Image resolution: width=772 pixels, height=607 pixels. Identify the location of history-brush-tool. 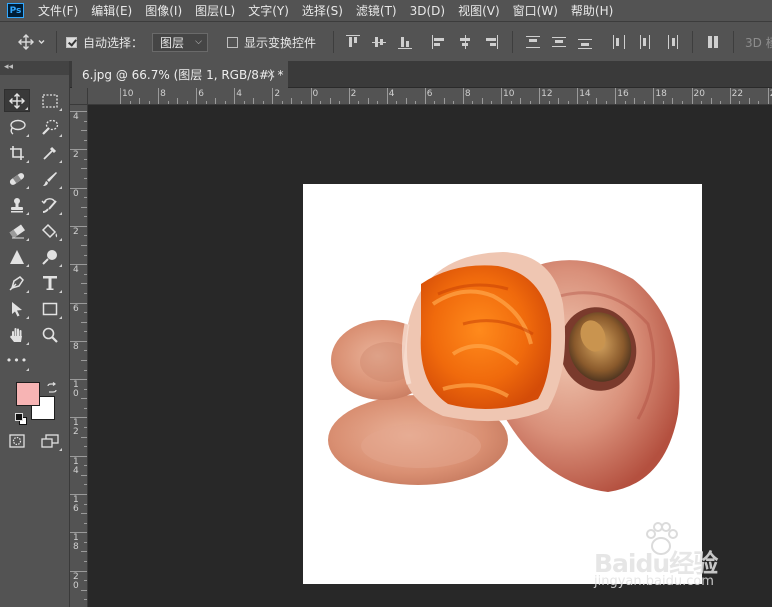
(50, 204).